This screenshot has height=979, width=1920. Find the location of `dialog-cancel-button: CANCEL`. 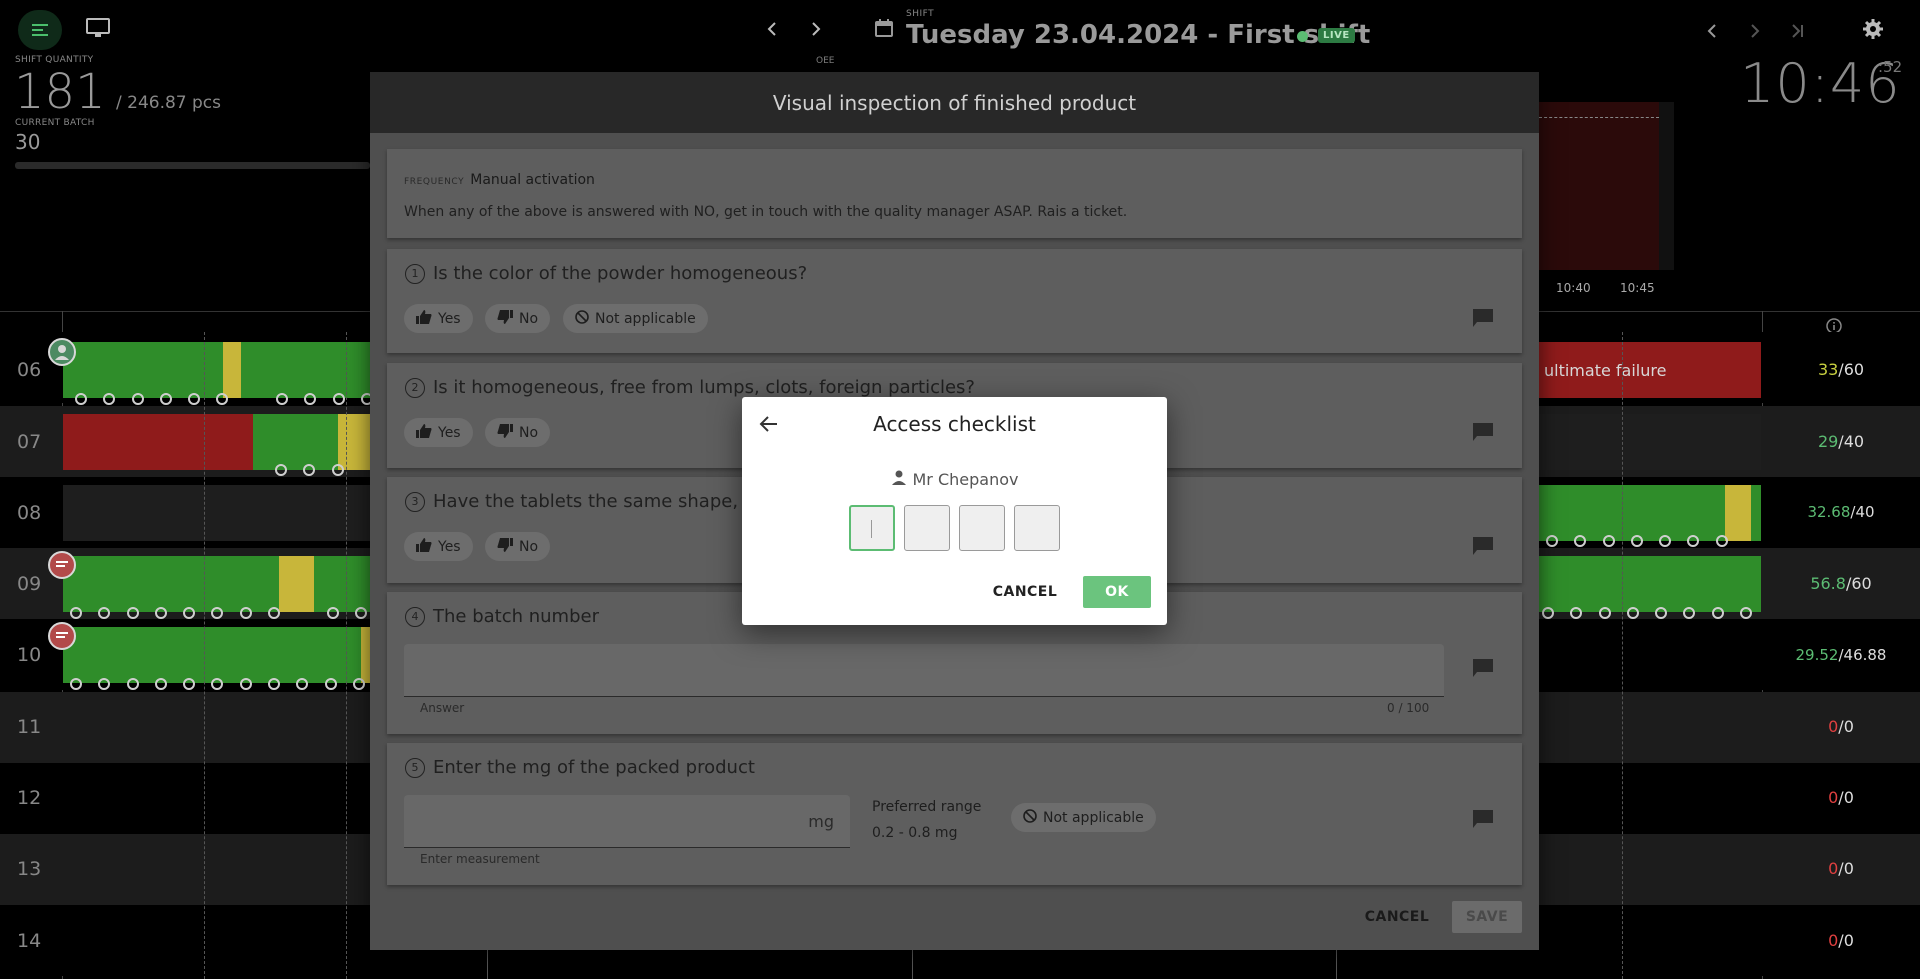

dialog-cancel-button: CANCEL is located at coordinates (1025, 592).